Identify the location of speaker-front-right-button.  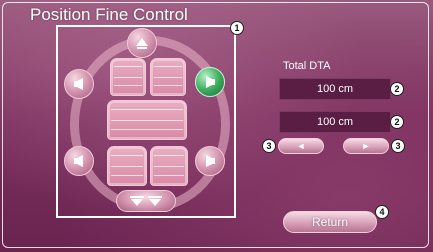
(210, 82).